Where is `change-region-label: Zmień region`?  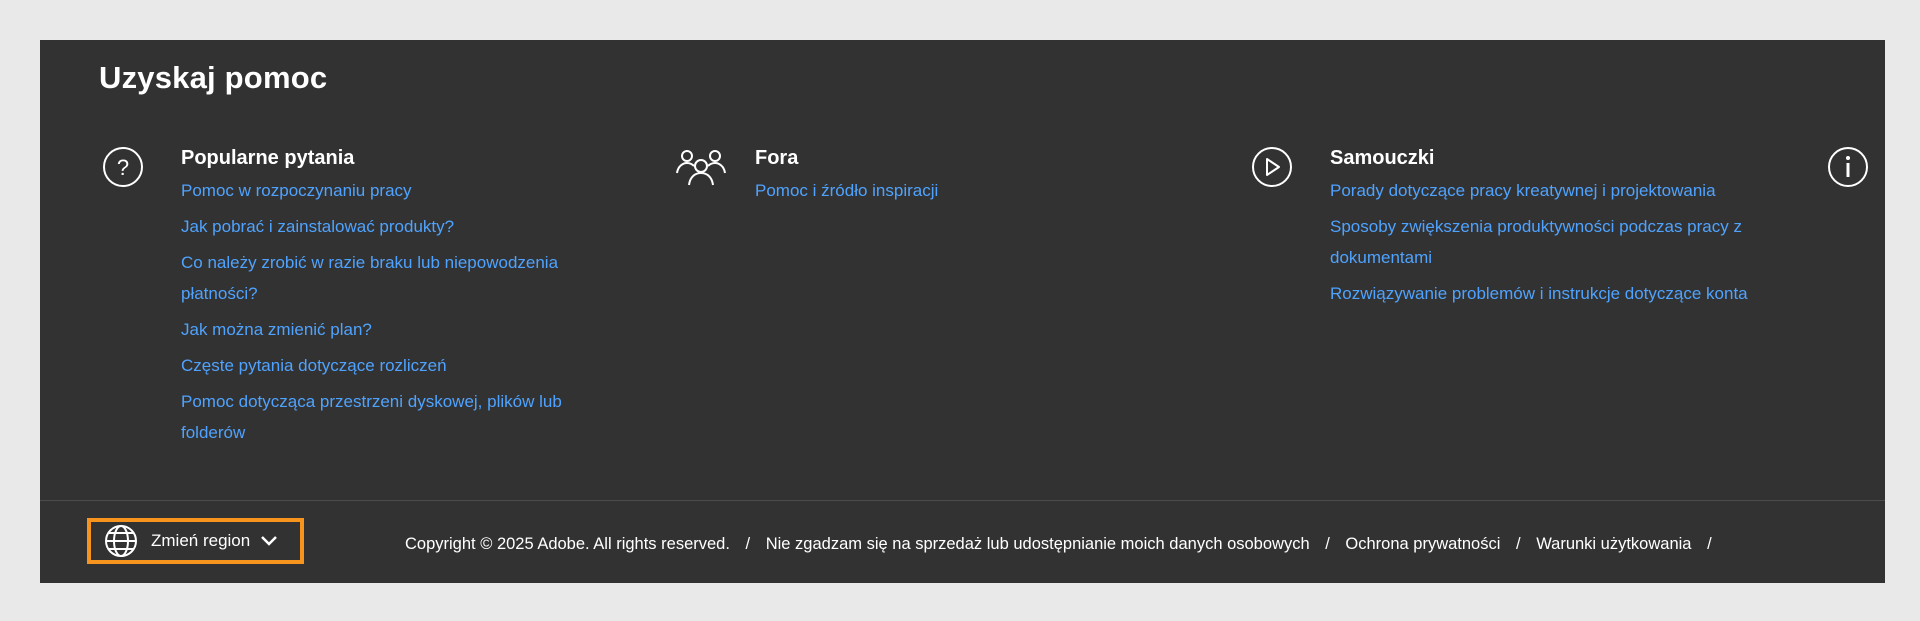 change-region-label: Zmień region is located at coordinates (201, 540).